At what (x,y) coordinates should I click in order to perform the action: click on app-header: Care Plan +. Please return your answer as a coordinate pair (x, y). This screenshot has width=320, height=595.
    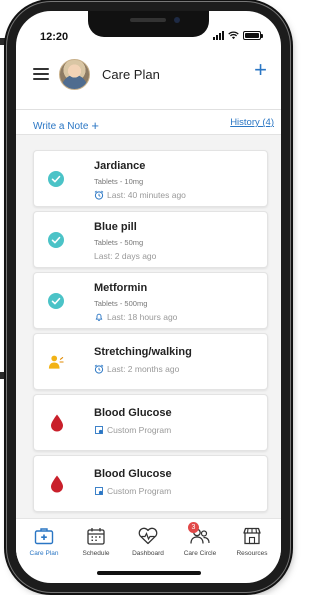
    Looking at the image, I should click on (148, 75).